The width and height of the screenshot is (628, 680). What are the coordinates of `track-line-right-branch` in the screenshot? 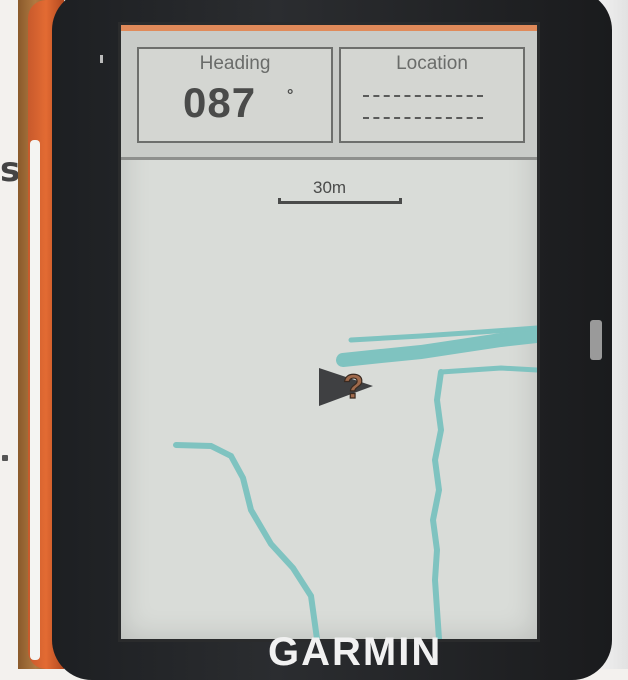 It's located at (487, 370).